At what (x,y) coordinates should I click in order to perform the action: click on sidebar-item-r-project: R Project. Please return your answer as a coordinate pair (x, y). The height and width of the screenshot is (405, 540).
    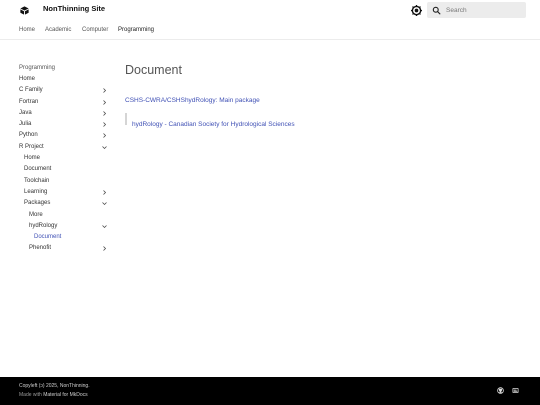
    Looking at the image, I should click on (65, 147).